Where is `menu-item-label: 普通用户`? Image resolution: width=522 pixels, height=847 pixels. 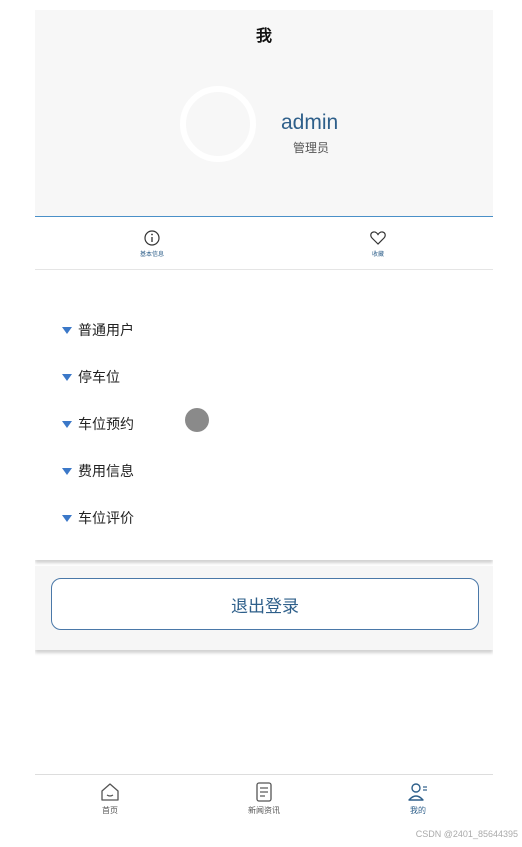 menu-item-label: 普通用户 is located at coordinates (106, 331).